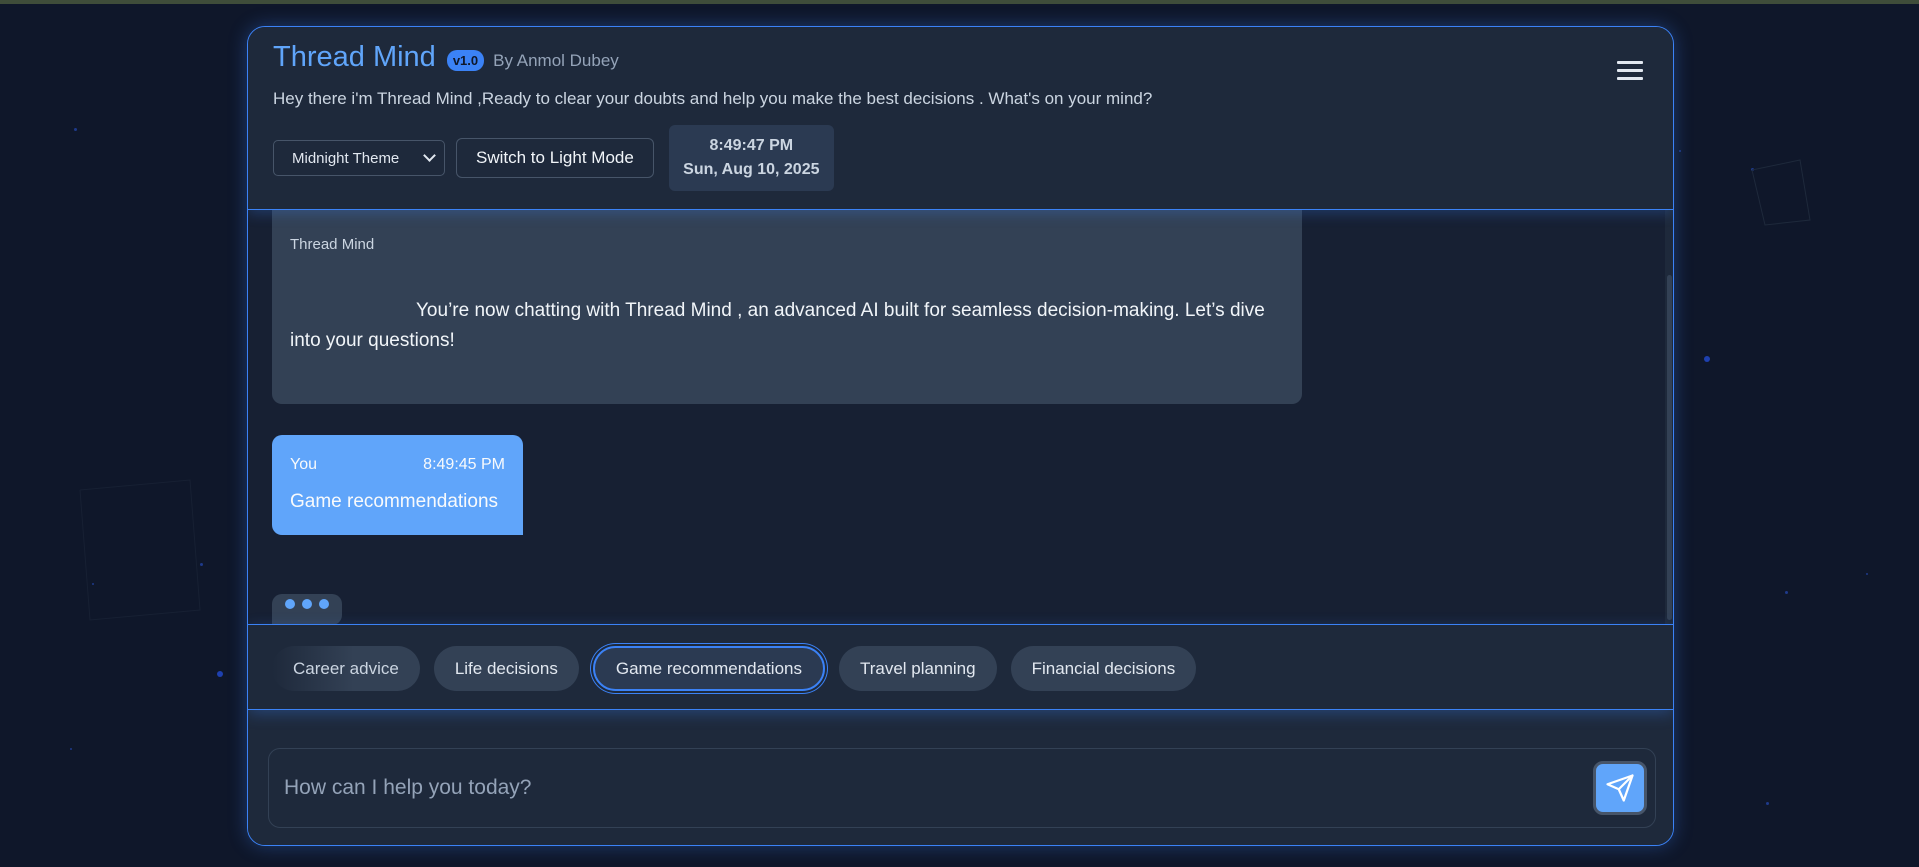 The width and height of the screenshot is (1919, 867). I want to click on suggestion-chip-financial-decisions: Financial decisions, so click(1103, 668).